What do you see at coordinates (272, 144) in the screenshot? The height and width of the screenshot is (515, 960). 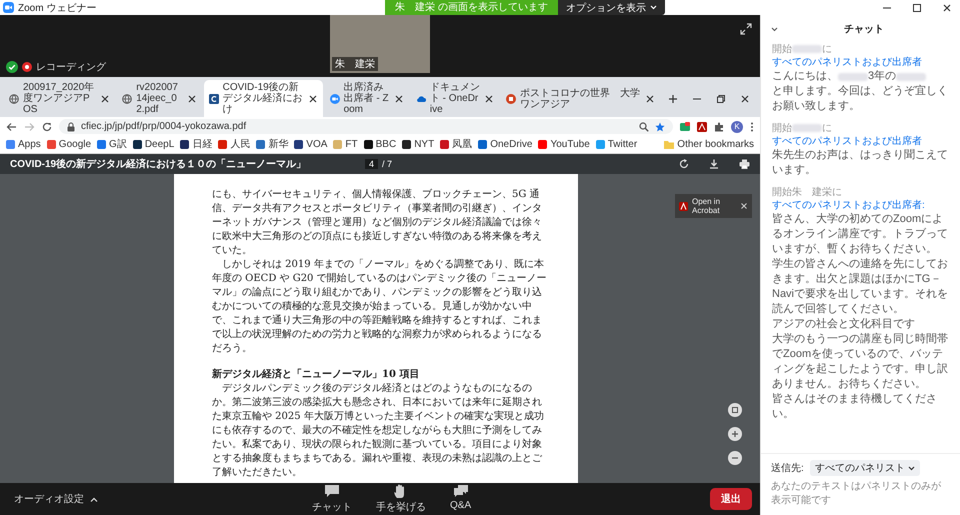 I see `bookmark: 新华` at bounding box center [272, 144].